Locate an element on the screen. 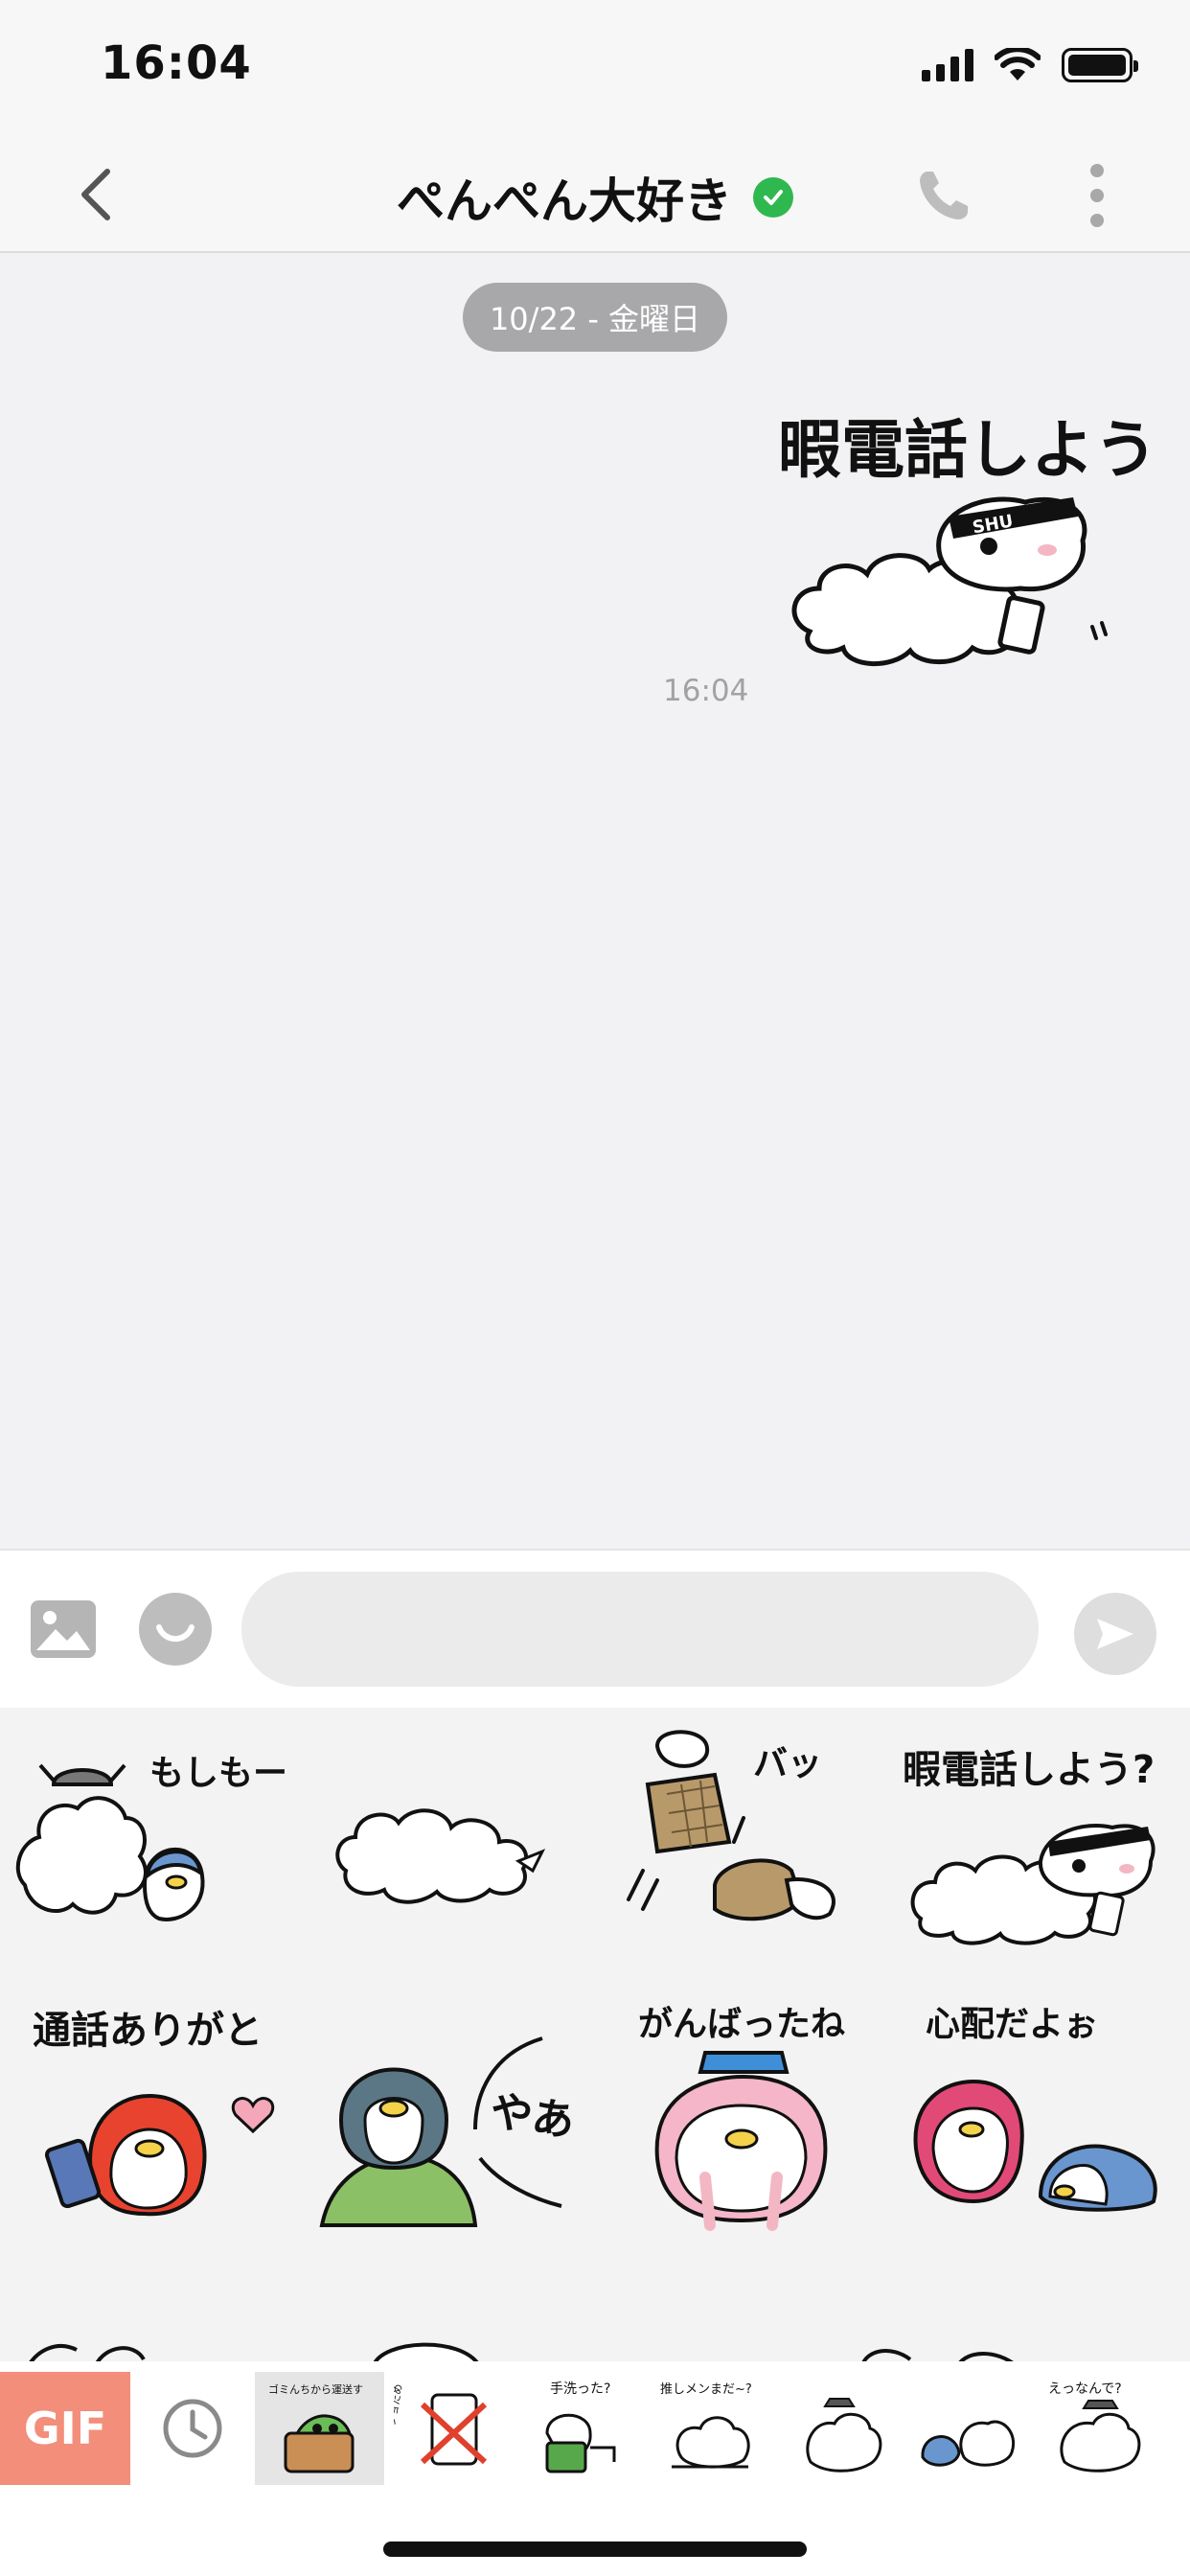 Image resolution: width=1190 pixels, height=2576 pixels. clock-icon is located at coordinates (193, 2428).